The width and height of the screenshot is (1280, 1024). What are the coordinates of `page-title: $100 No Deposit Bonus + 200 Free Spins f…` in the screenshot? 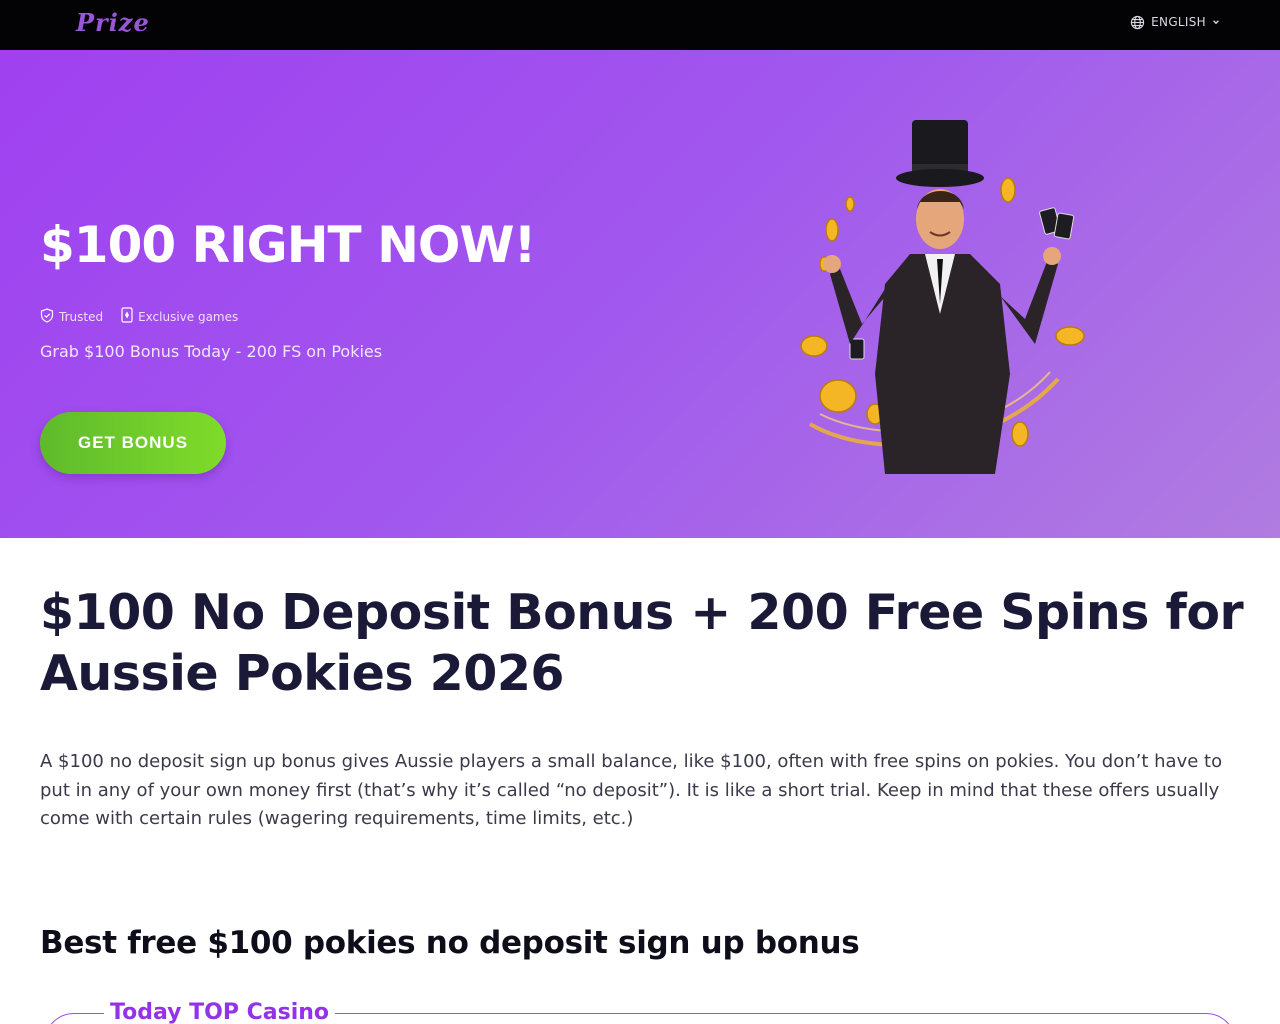 It's located at (642, 643).